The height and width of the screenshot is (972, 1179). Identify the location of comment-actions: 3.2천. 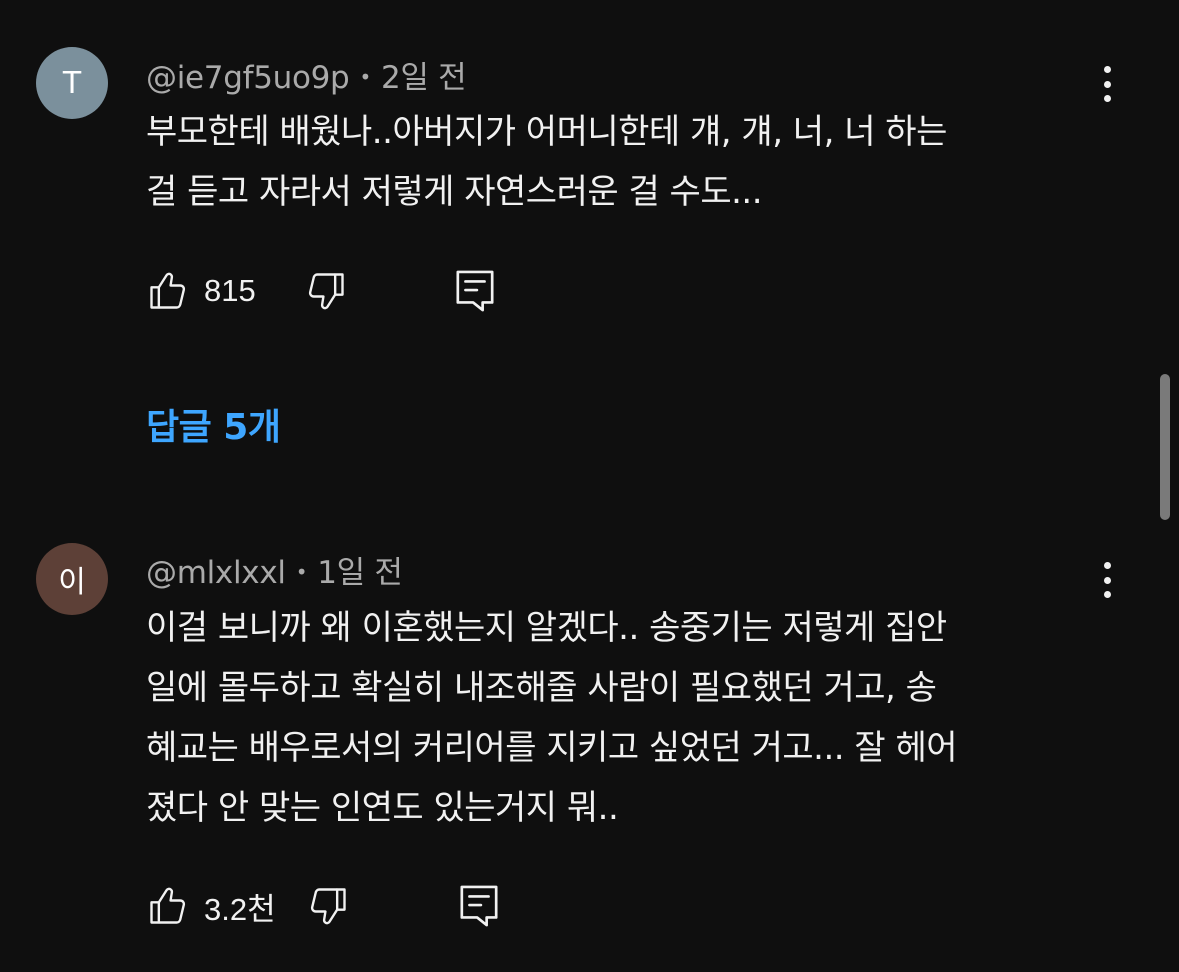
(323, 906).